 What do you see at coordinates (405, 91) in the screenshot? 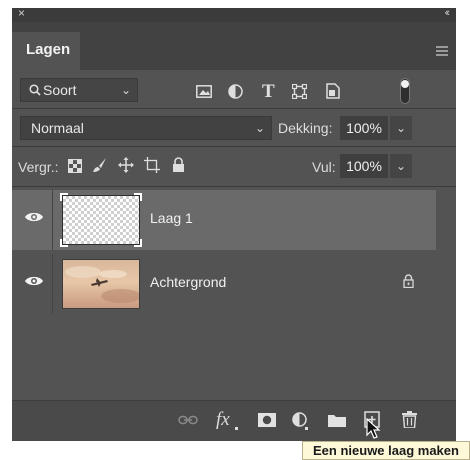
I see `filter-toggle-icon` at bounding box center [405, 91].